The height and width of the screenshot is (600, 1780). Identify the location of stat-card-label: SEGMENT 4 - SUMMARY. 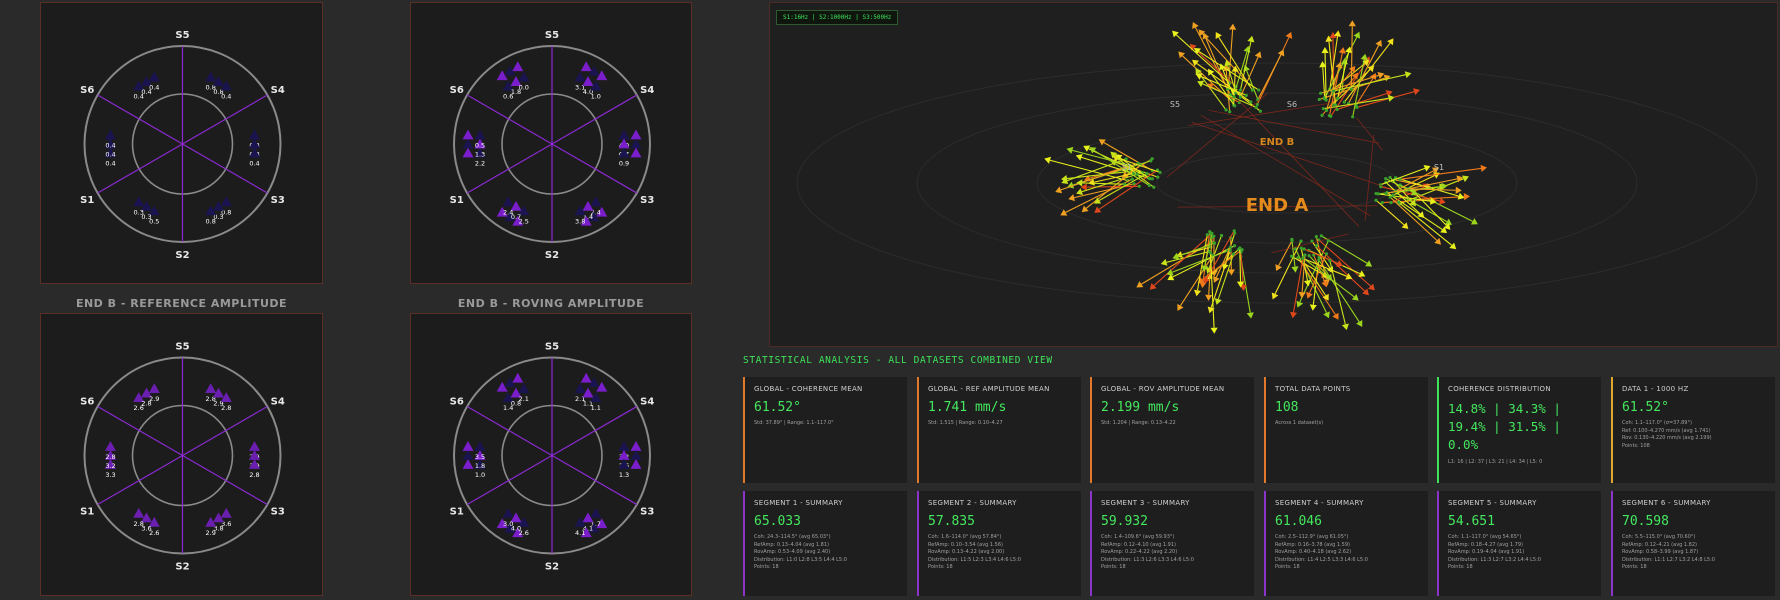
(1319, 503).